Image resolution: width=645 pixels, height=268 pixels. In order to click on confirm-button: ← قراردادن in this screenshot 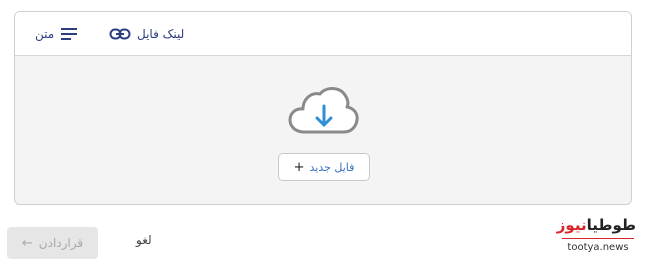, I will do `click(52, 243)`.